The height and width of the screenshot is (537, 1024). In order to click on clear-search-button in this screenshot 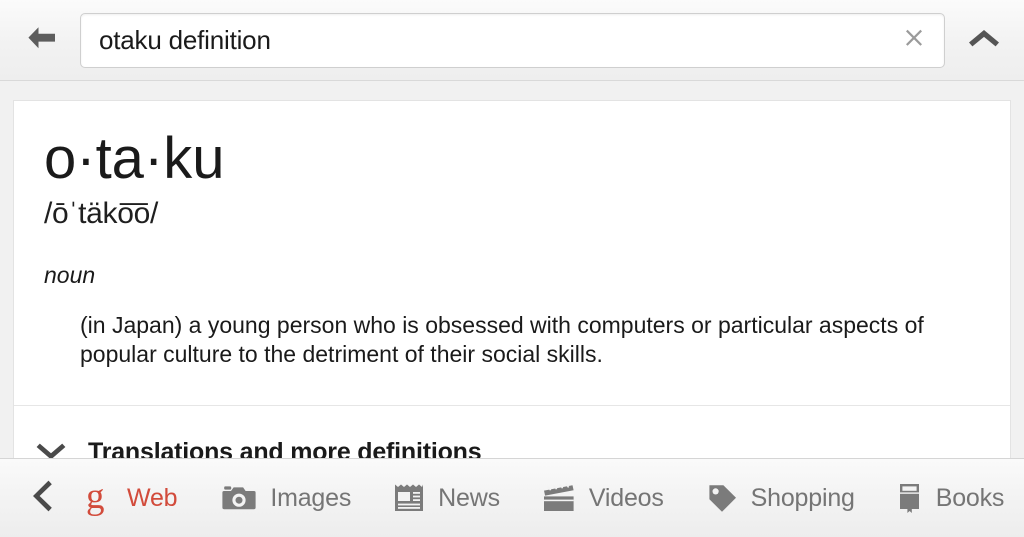, I will do `click(914, 40)`.